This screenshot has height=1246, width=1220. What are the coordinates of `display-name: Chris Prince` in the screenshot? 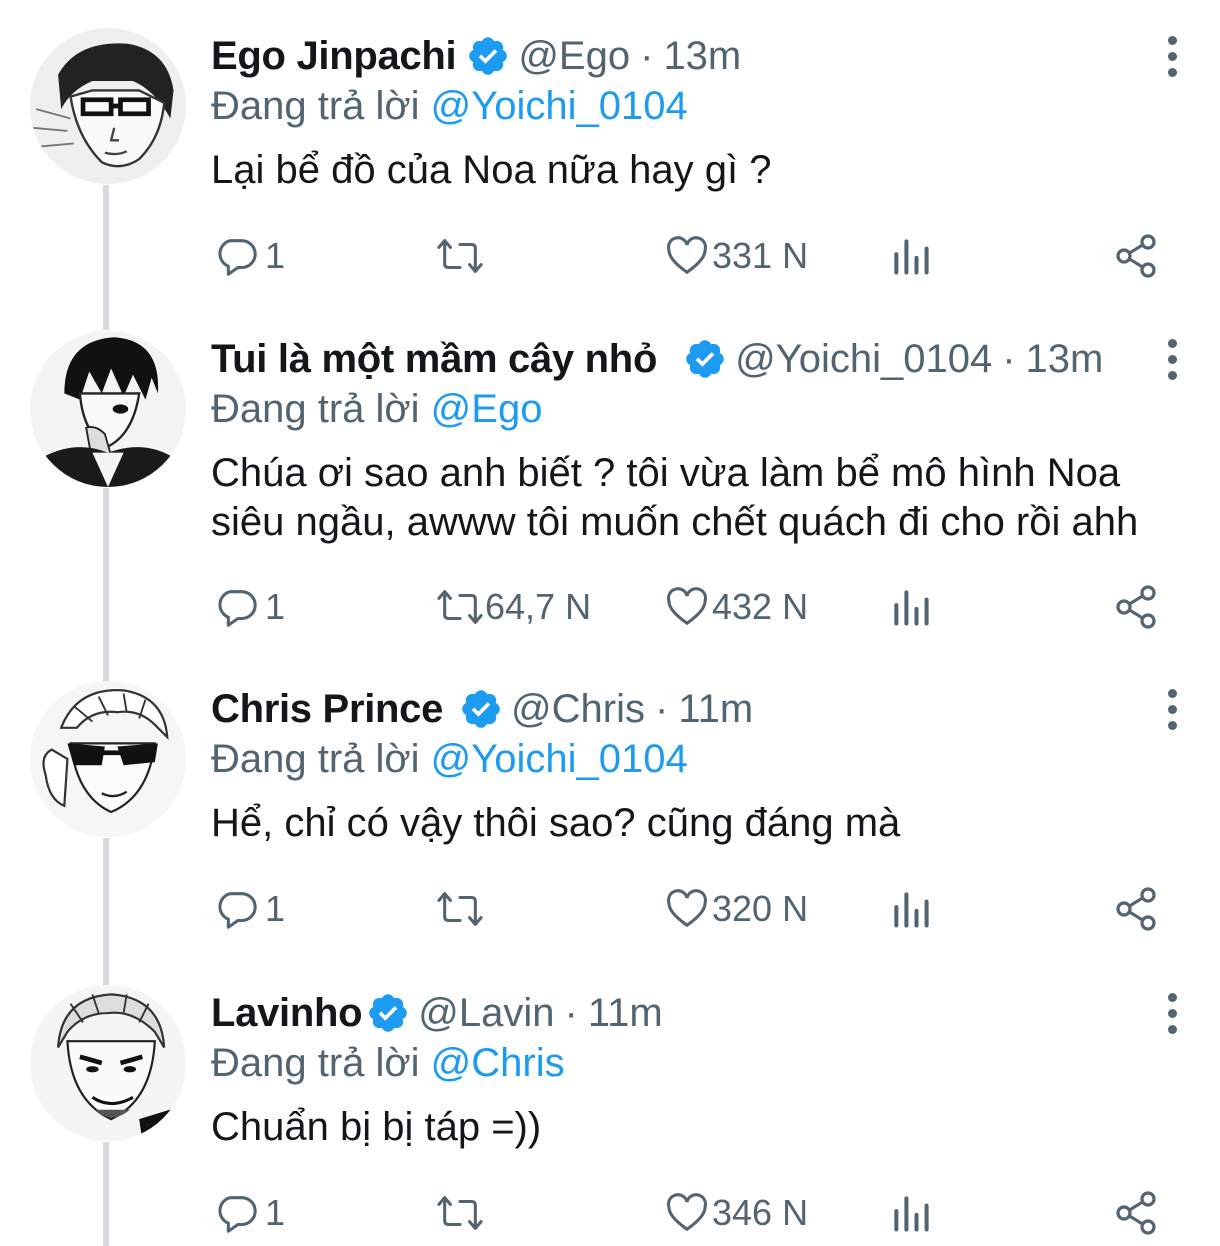 It's located at (327, 709).